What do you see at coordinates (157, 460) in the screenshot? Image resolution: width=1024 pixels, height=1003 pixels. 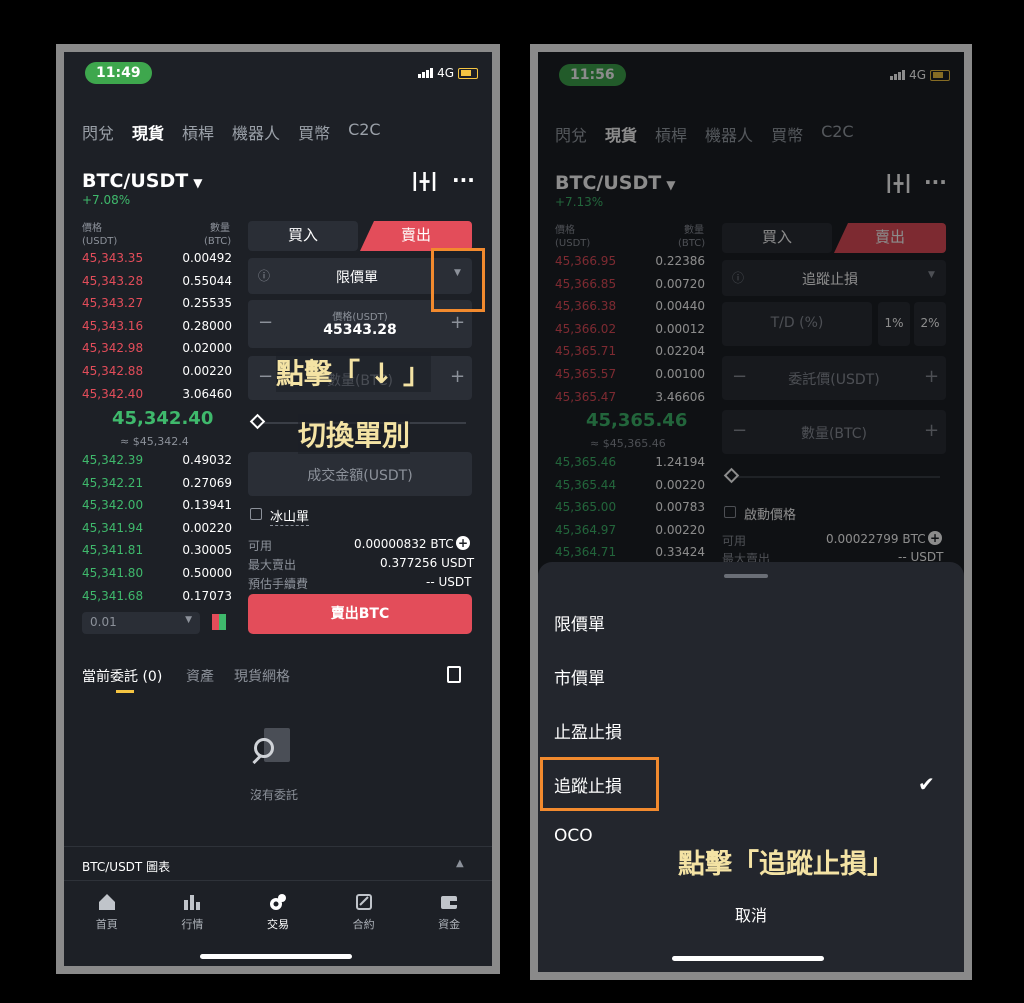 I see `bid-row: 45,342.39 0.49032` at bounding box center [157, 460].